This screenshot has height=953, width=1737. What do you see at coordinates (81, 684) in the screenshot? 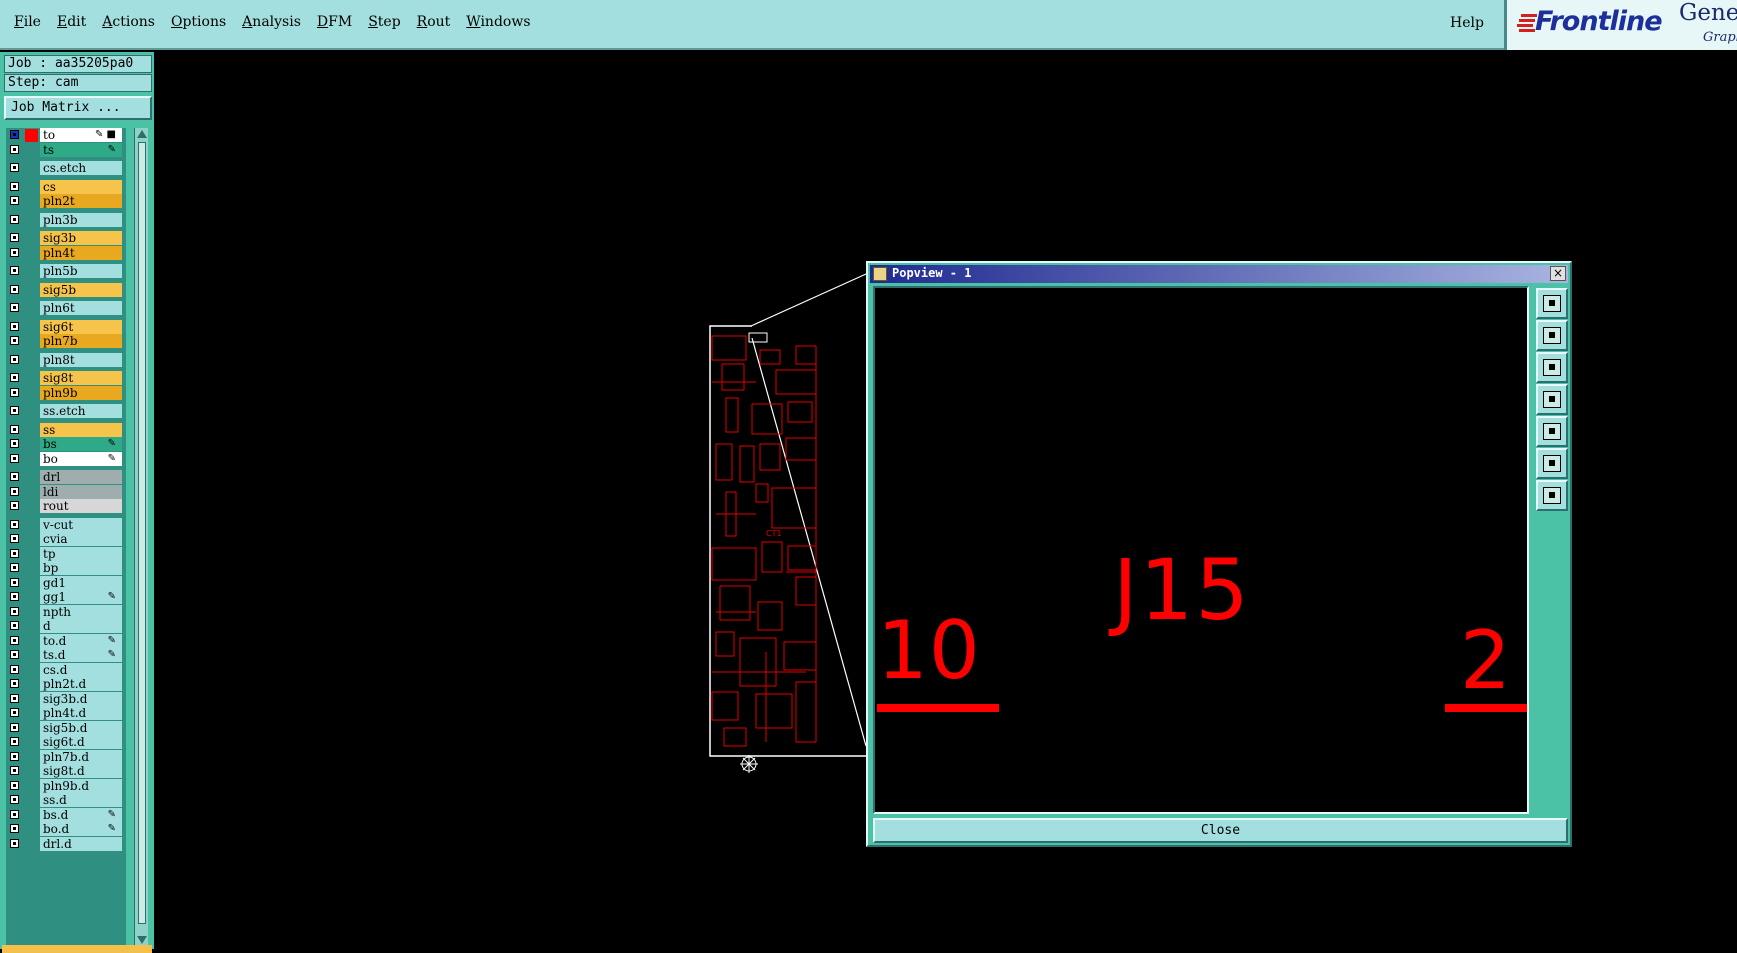
I see `layer-name: pln2t.d` at bounding box center [81, 684].